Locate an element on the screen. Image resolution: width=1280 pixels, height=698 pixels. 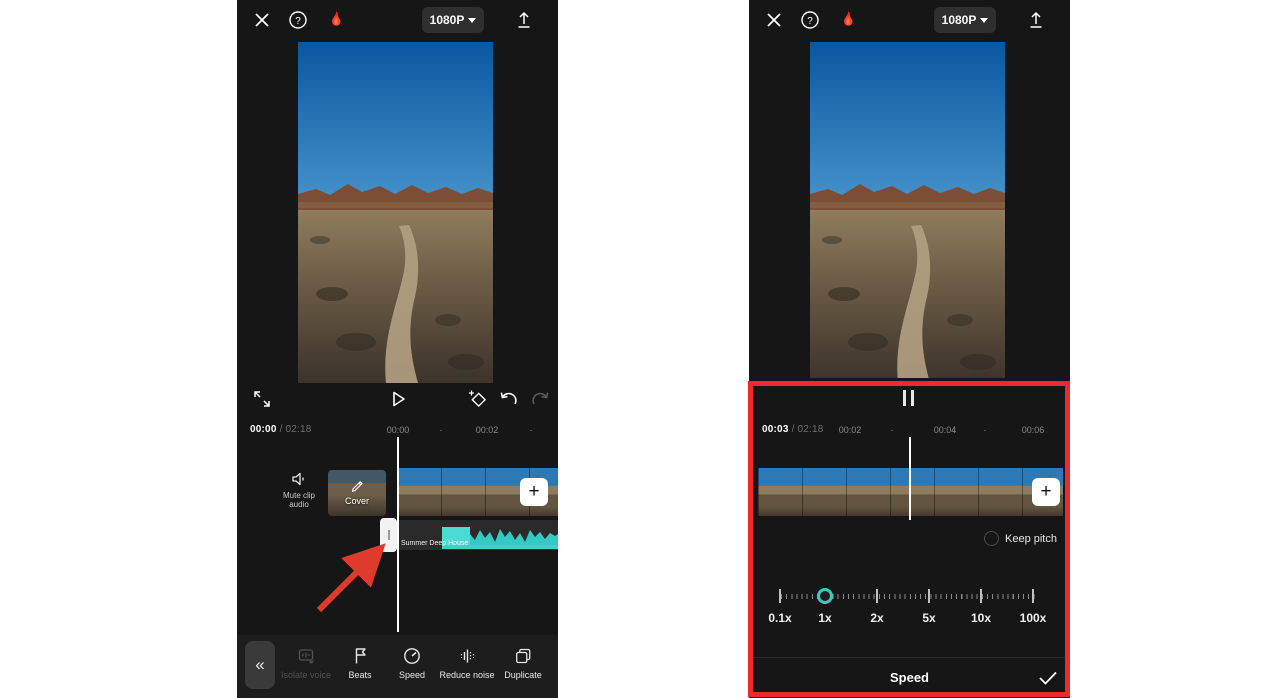
toolbar-item-isolate-voice: Isolate voice is located at coordinates (306, 663).